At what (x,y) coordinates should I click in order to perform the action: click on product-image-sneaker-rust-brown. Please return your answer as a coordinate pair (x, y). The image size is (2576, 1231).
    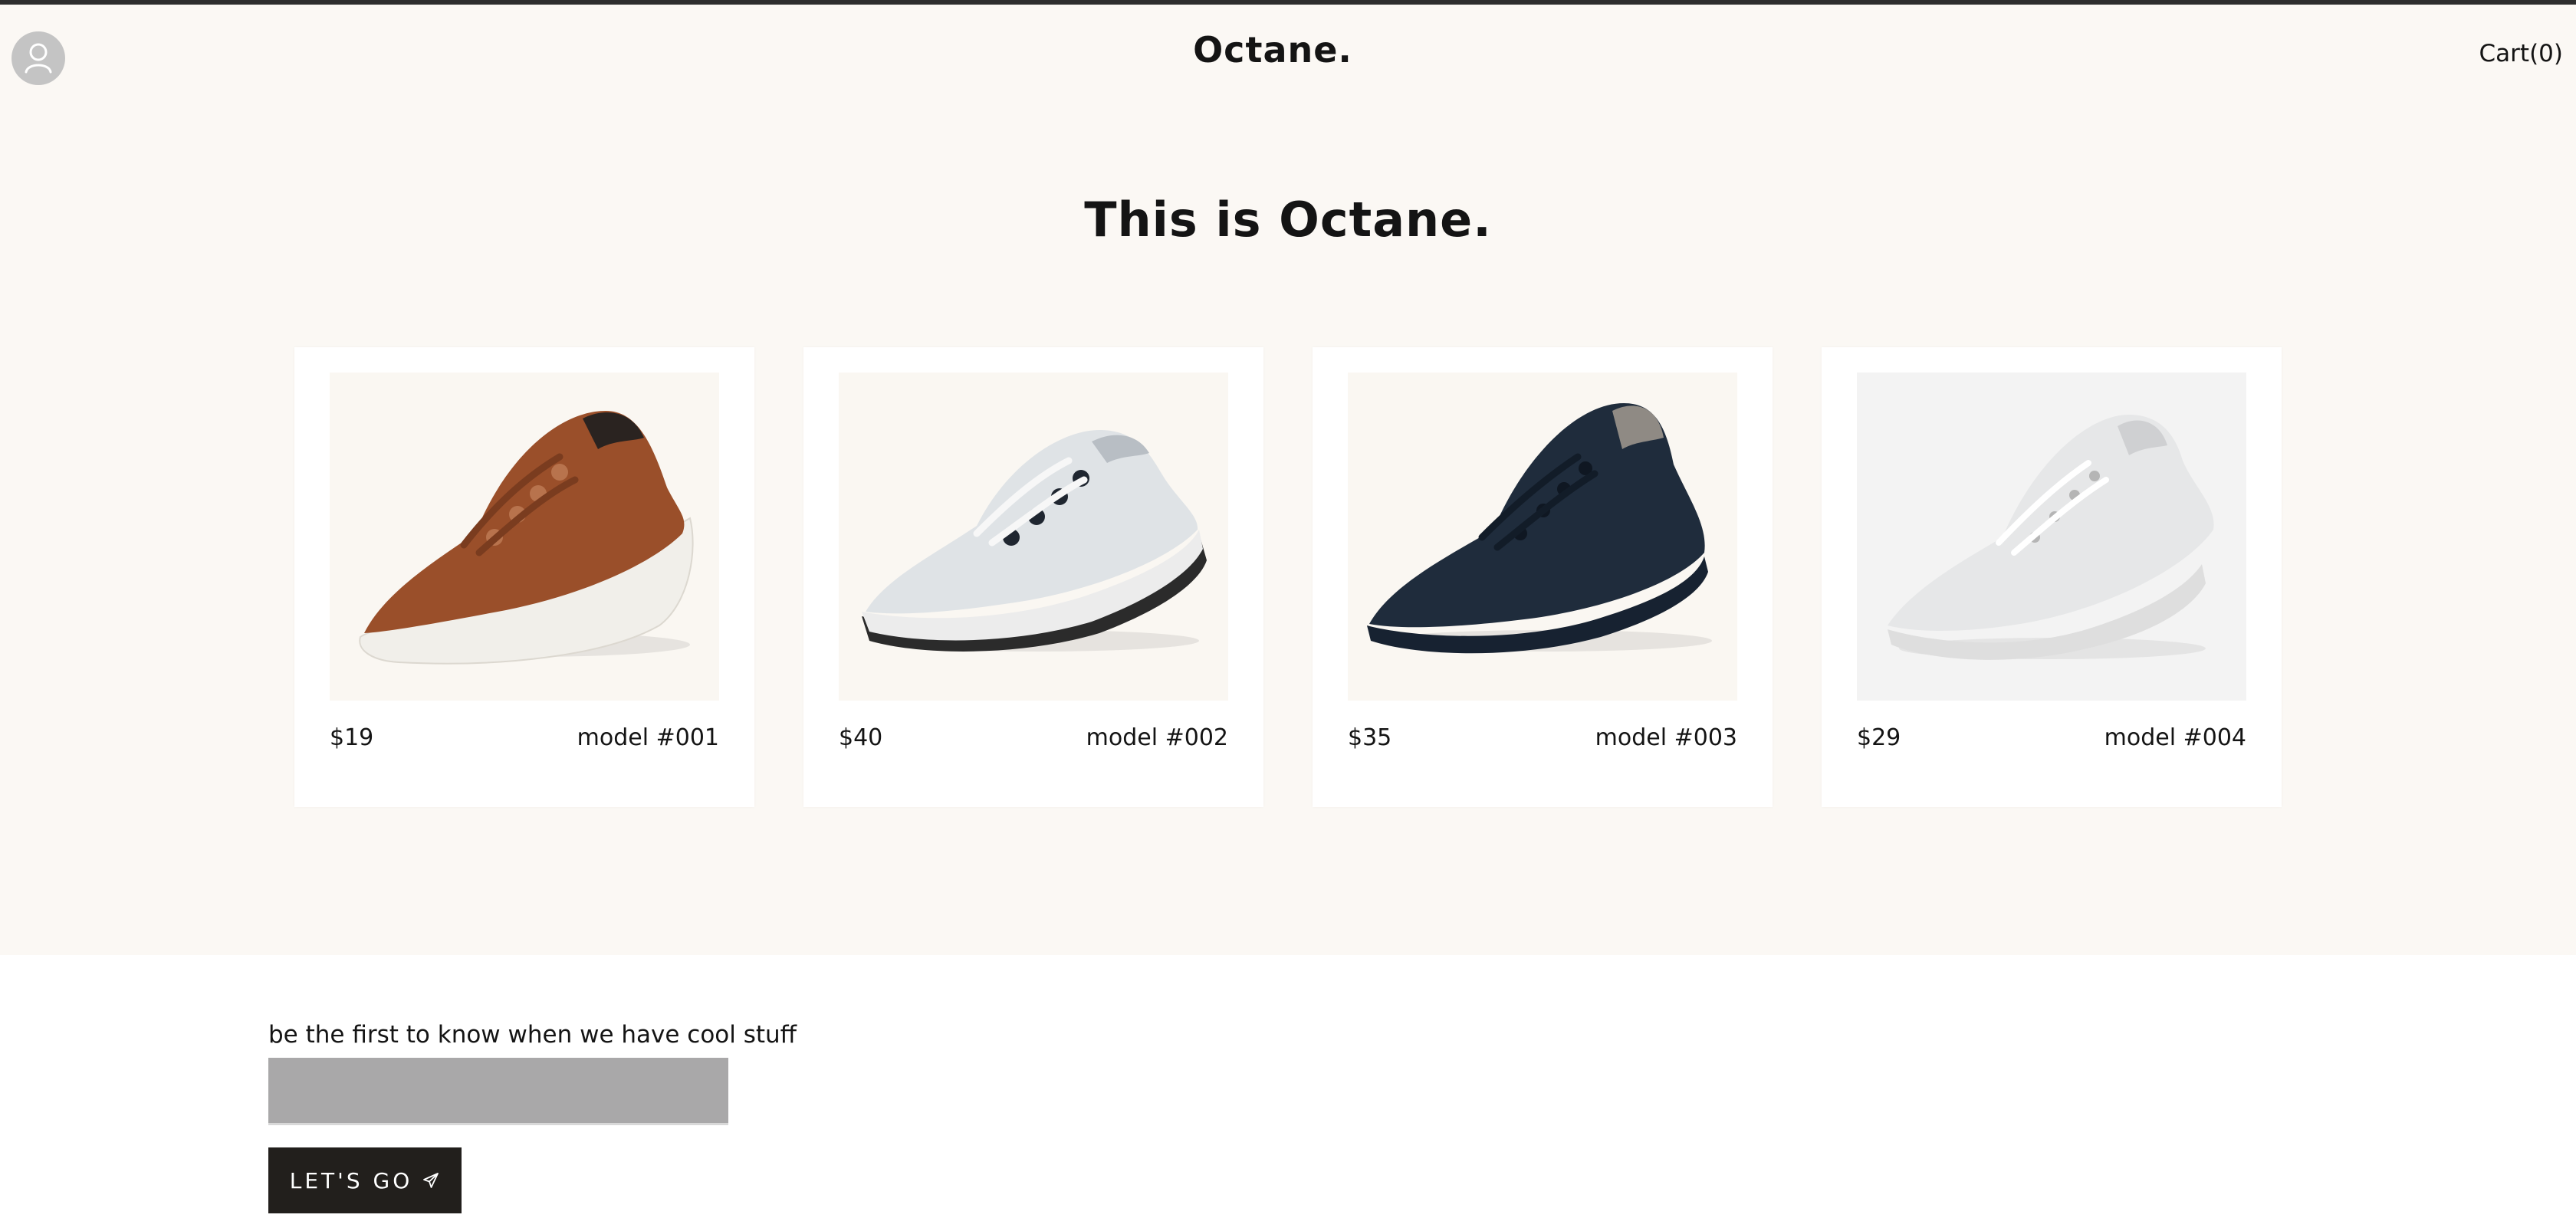
    Looking at the image, I should click on (525, 537).